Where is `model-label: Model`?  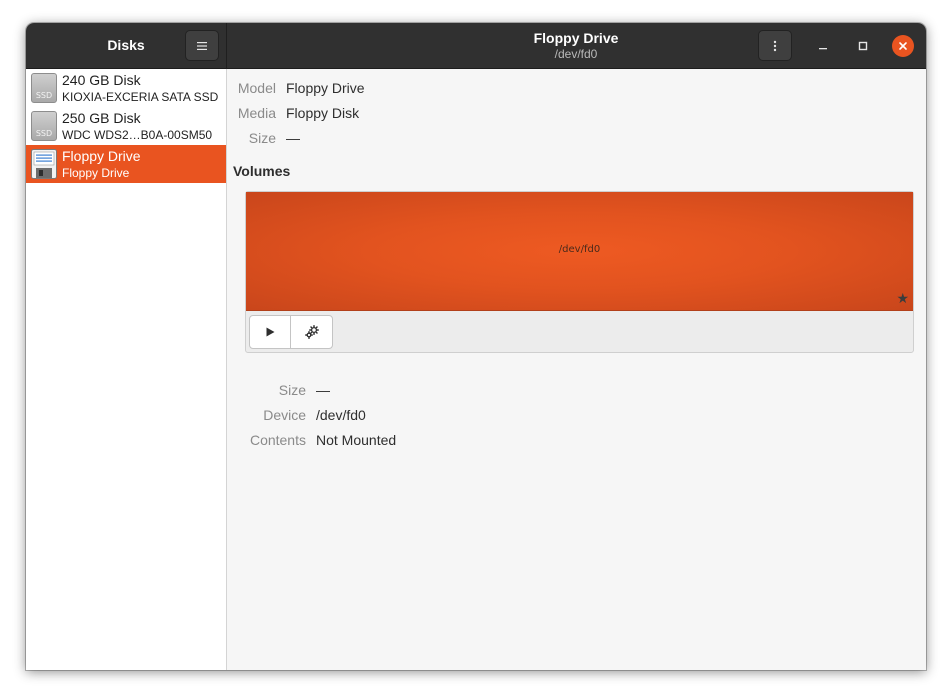 model-label: Model is located at coordinates (256, 88).